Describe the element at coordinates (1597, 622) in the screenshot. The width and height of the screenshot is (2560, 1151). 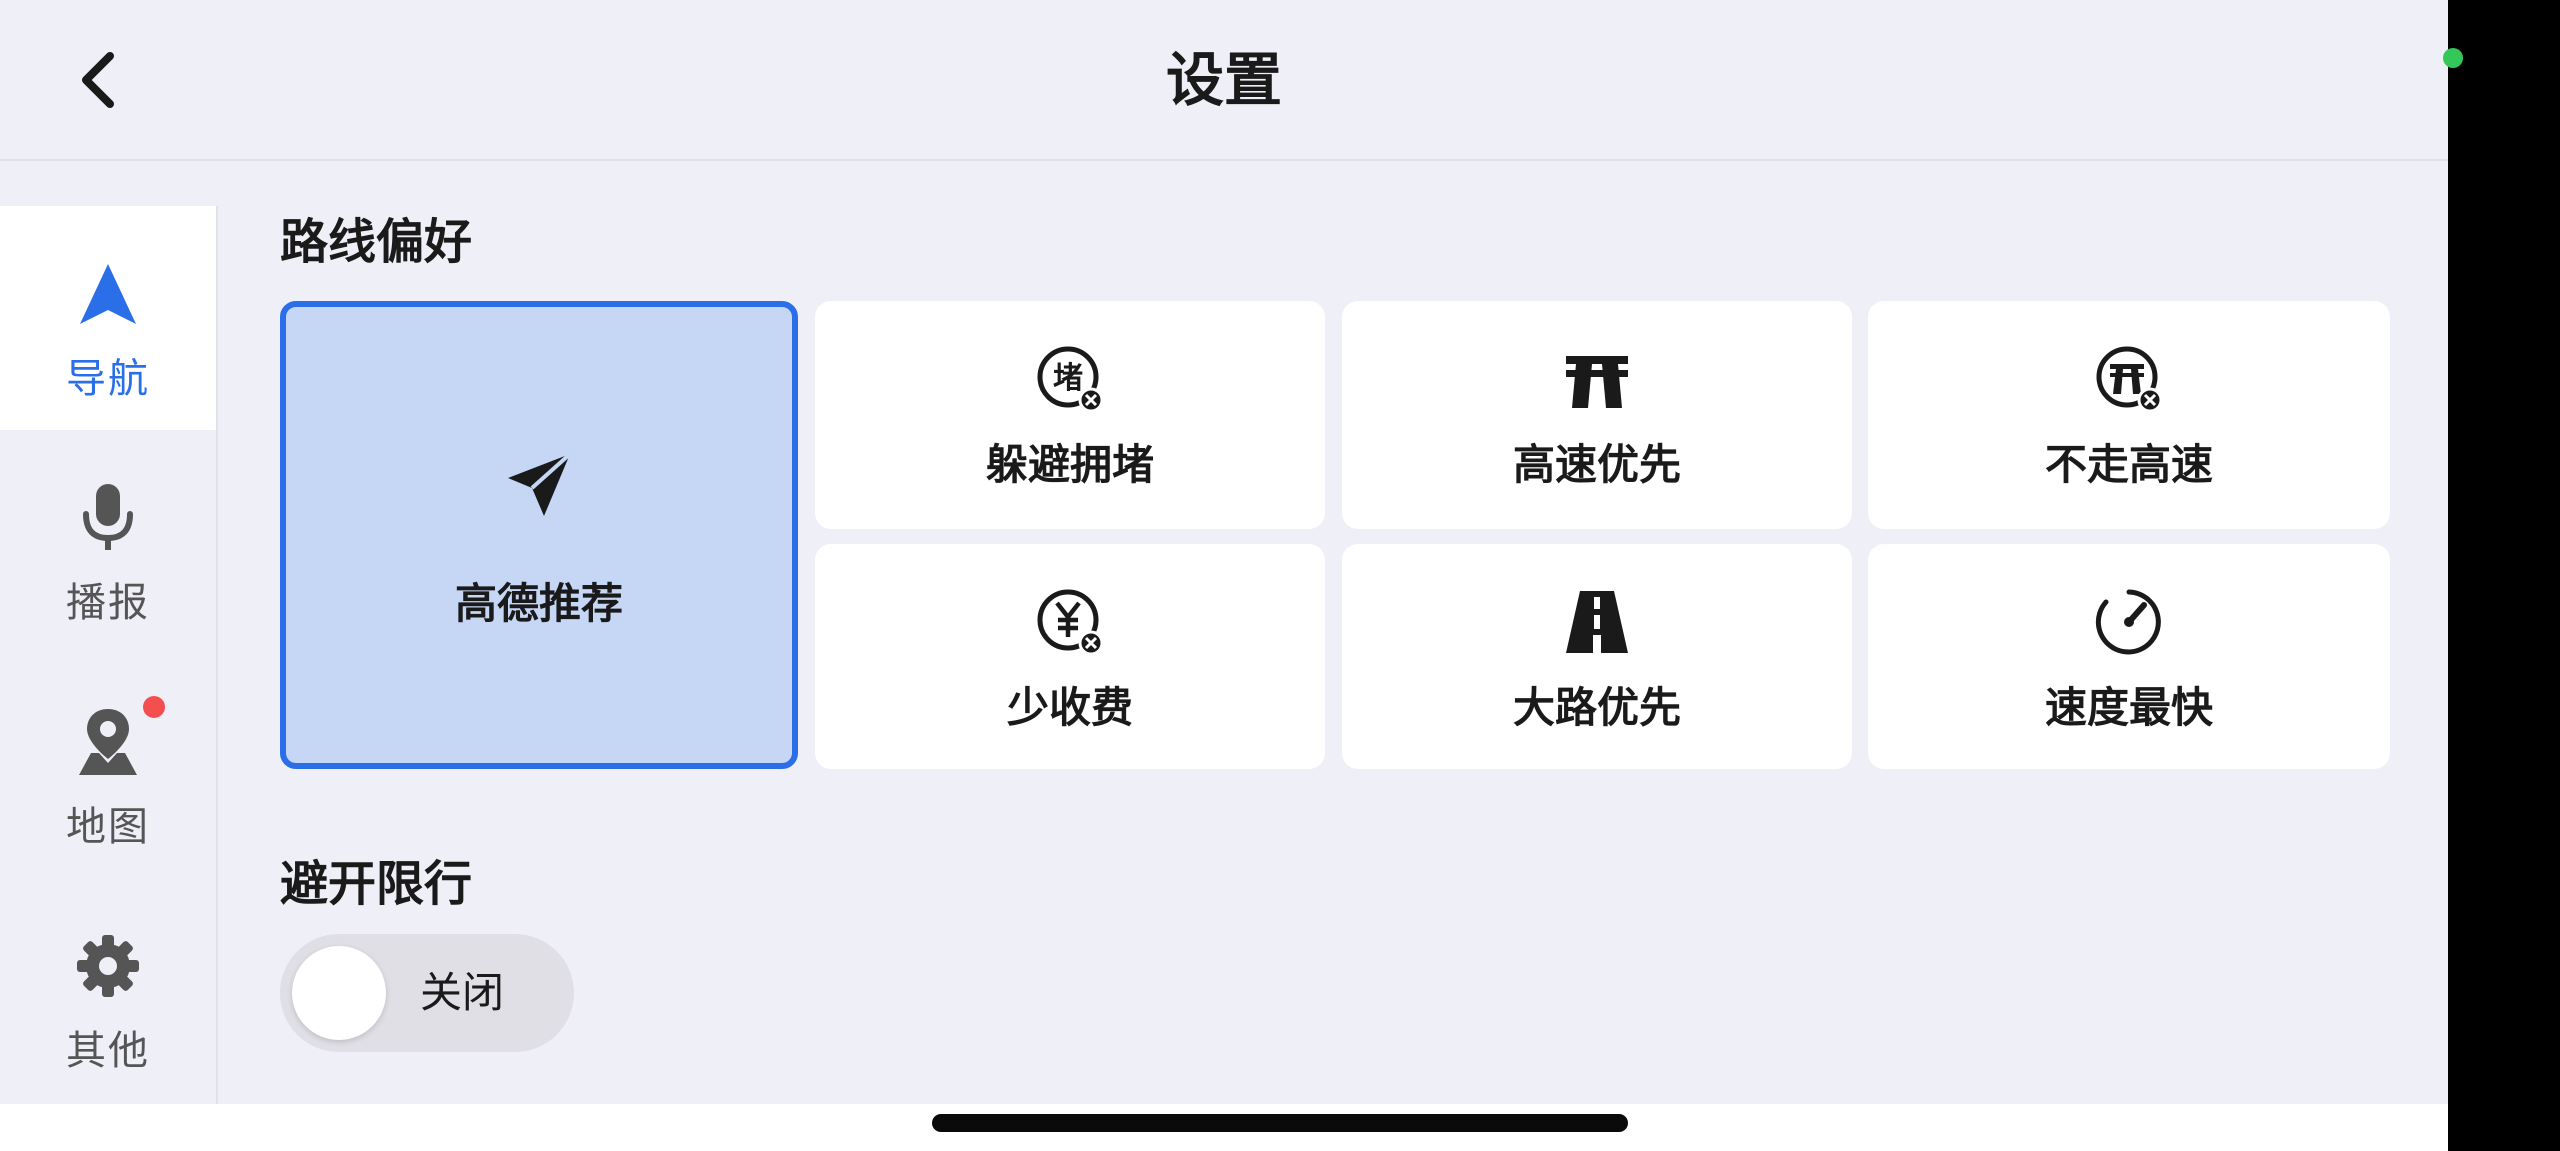
I see `main-road-icon` at that location.